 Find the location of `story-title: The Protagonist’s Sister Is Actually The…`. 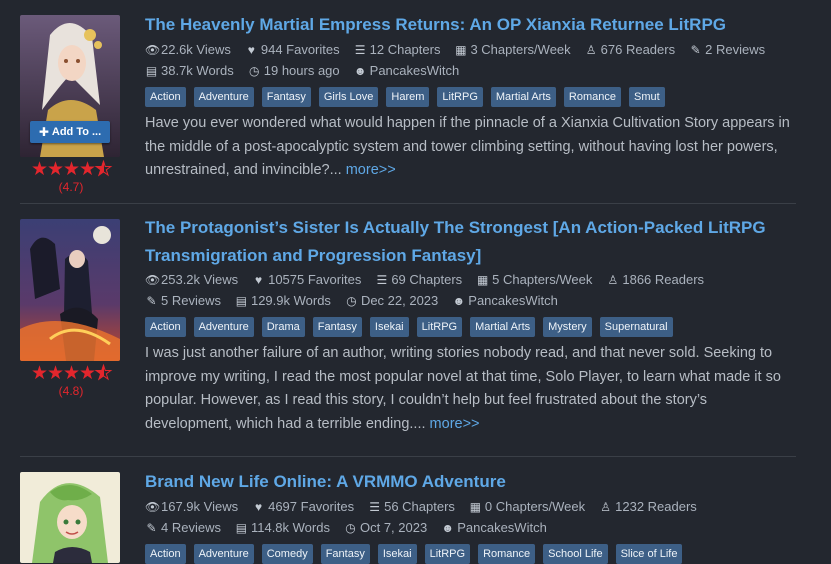

story-title: The Protagonist’s Sister Is Actually The… is located at coordinates (470, 242).